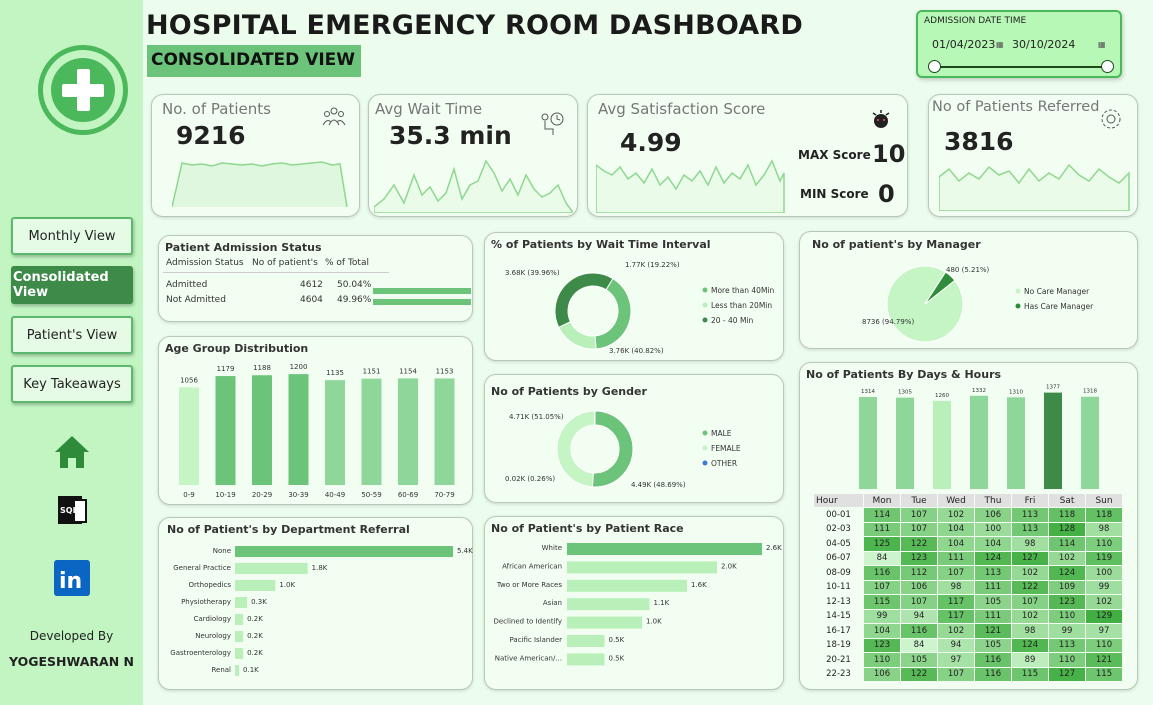 Image resolution: width=1153 pixels, height=705 pixels. Describe the element at coordinates (919, 587) in the screenshot. I see `heatmap-cell: 106` at that location.